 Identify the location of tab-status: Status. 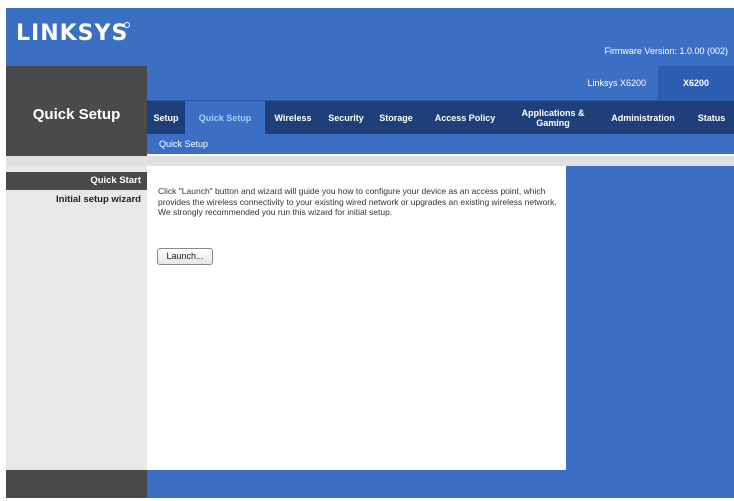
(711, 117).